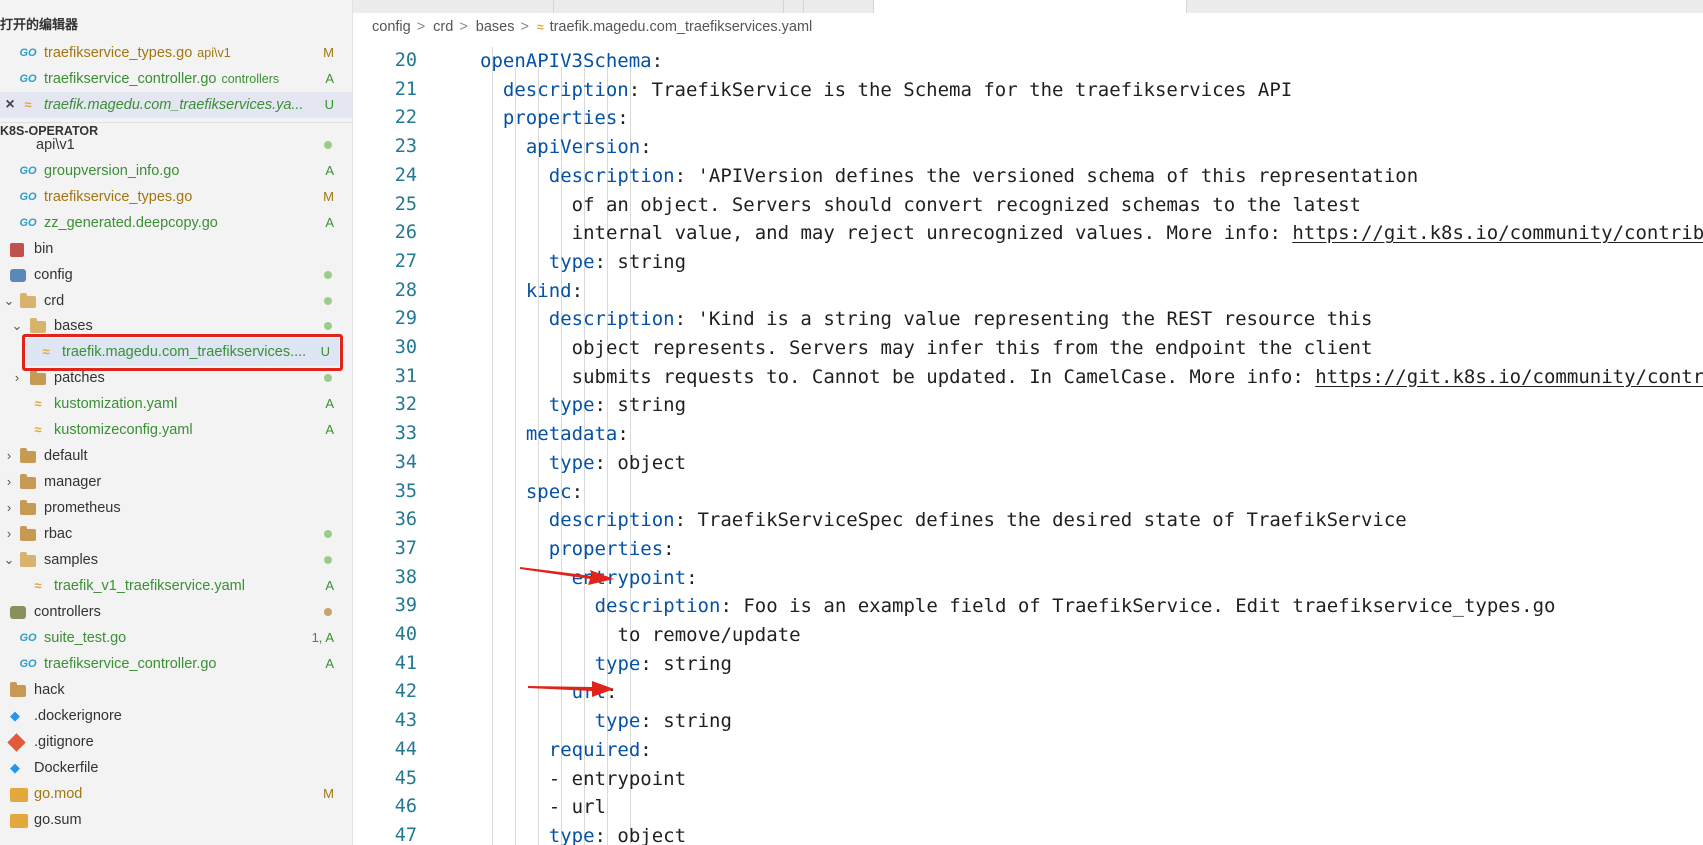 The image size is (1703, 845). Describe the element at coordinates (176, 145) in the screenshot. I see `tree-item: api\v1` at that location.